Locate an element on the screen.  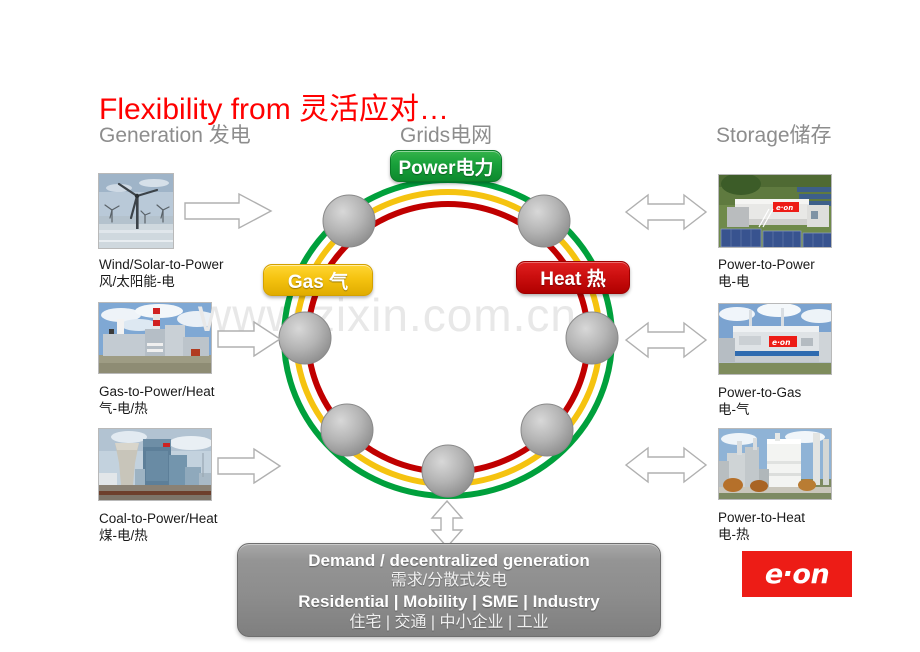
storage-caption-gas: Power-to-Gas 电-气 is located at coordinates (759, 401).